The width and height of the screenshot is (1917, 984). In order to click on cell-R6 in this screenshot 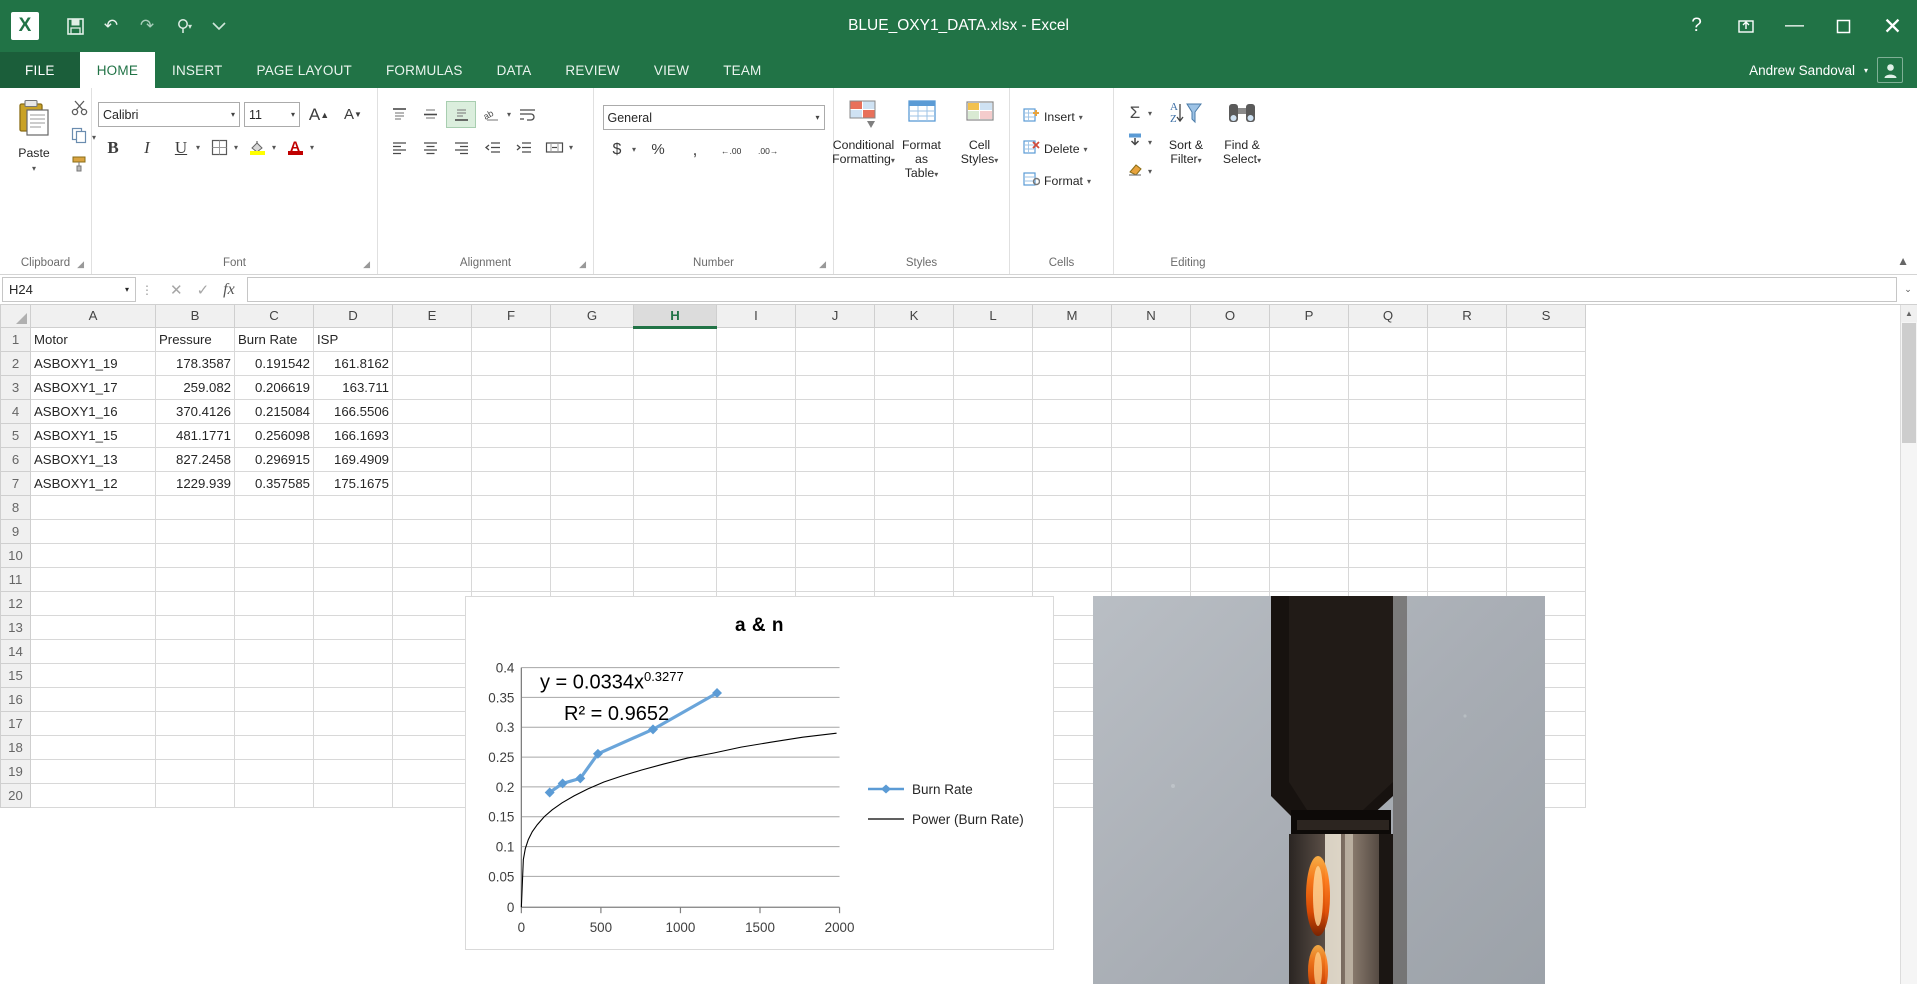, I will do `click(1467, 459)`.